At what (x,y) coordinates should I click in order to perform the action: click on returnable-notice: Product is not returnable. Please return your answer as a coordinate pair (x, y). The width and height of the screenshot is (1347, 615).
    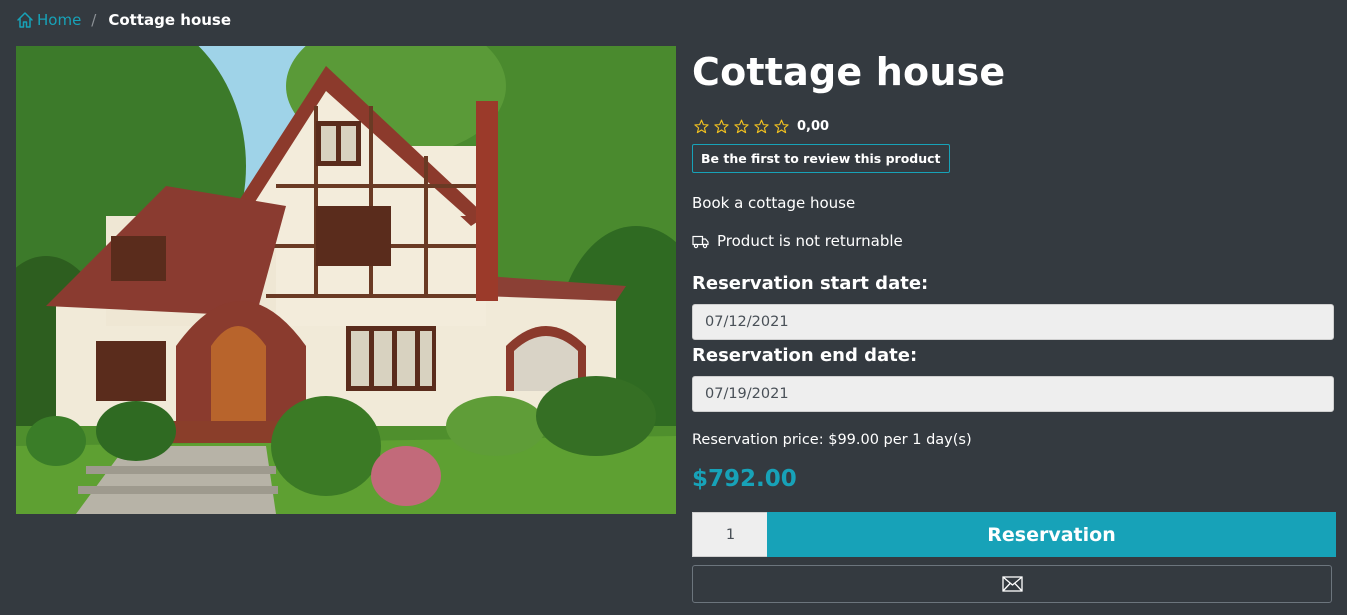
    Looking at the image, I should click on (797, 241).